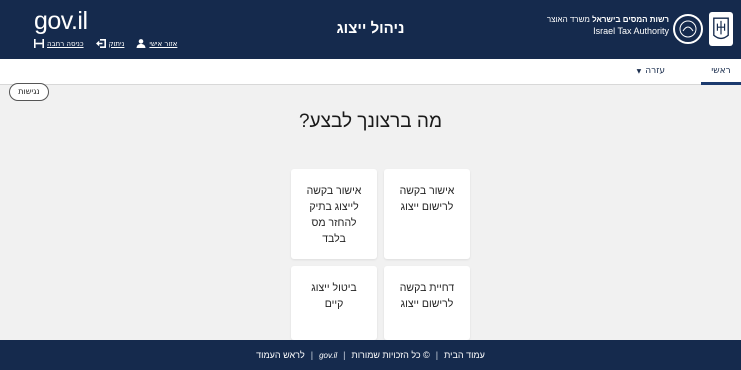  What do you see at coordinates (39, 43) in the screenshot?
I see `login-icon` at bounding box center [39, 43].